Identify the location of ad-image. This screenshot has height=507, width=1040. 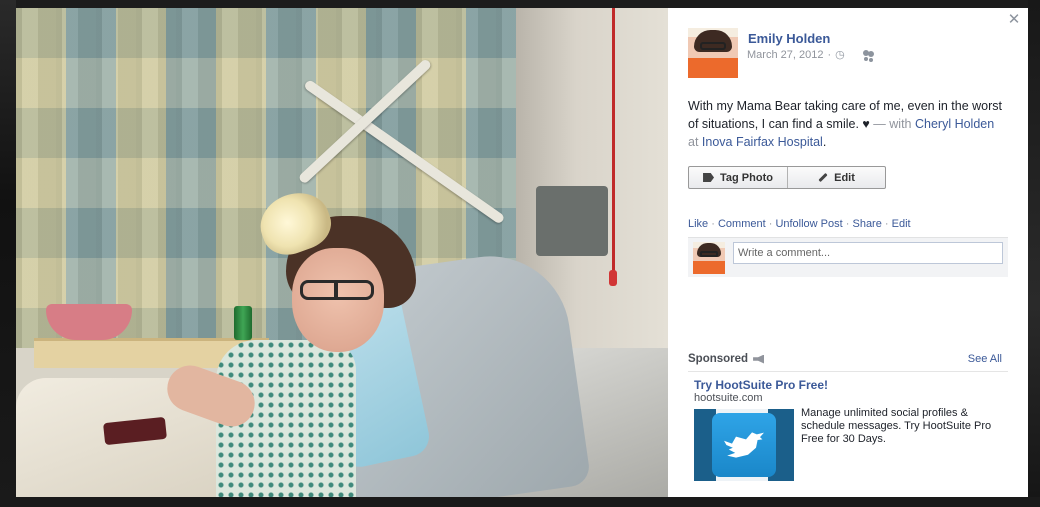
(744, 445).